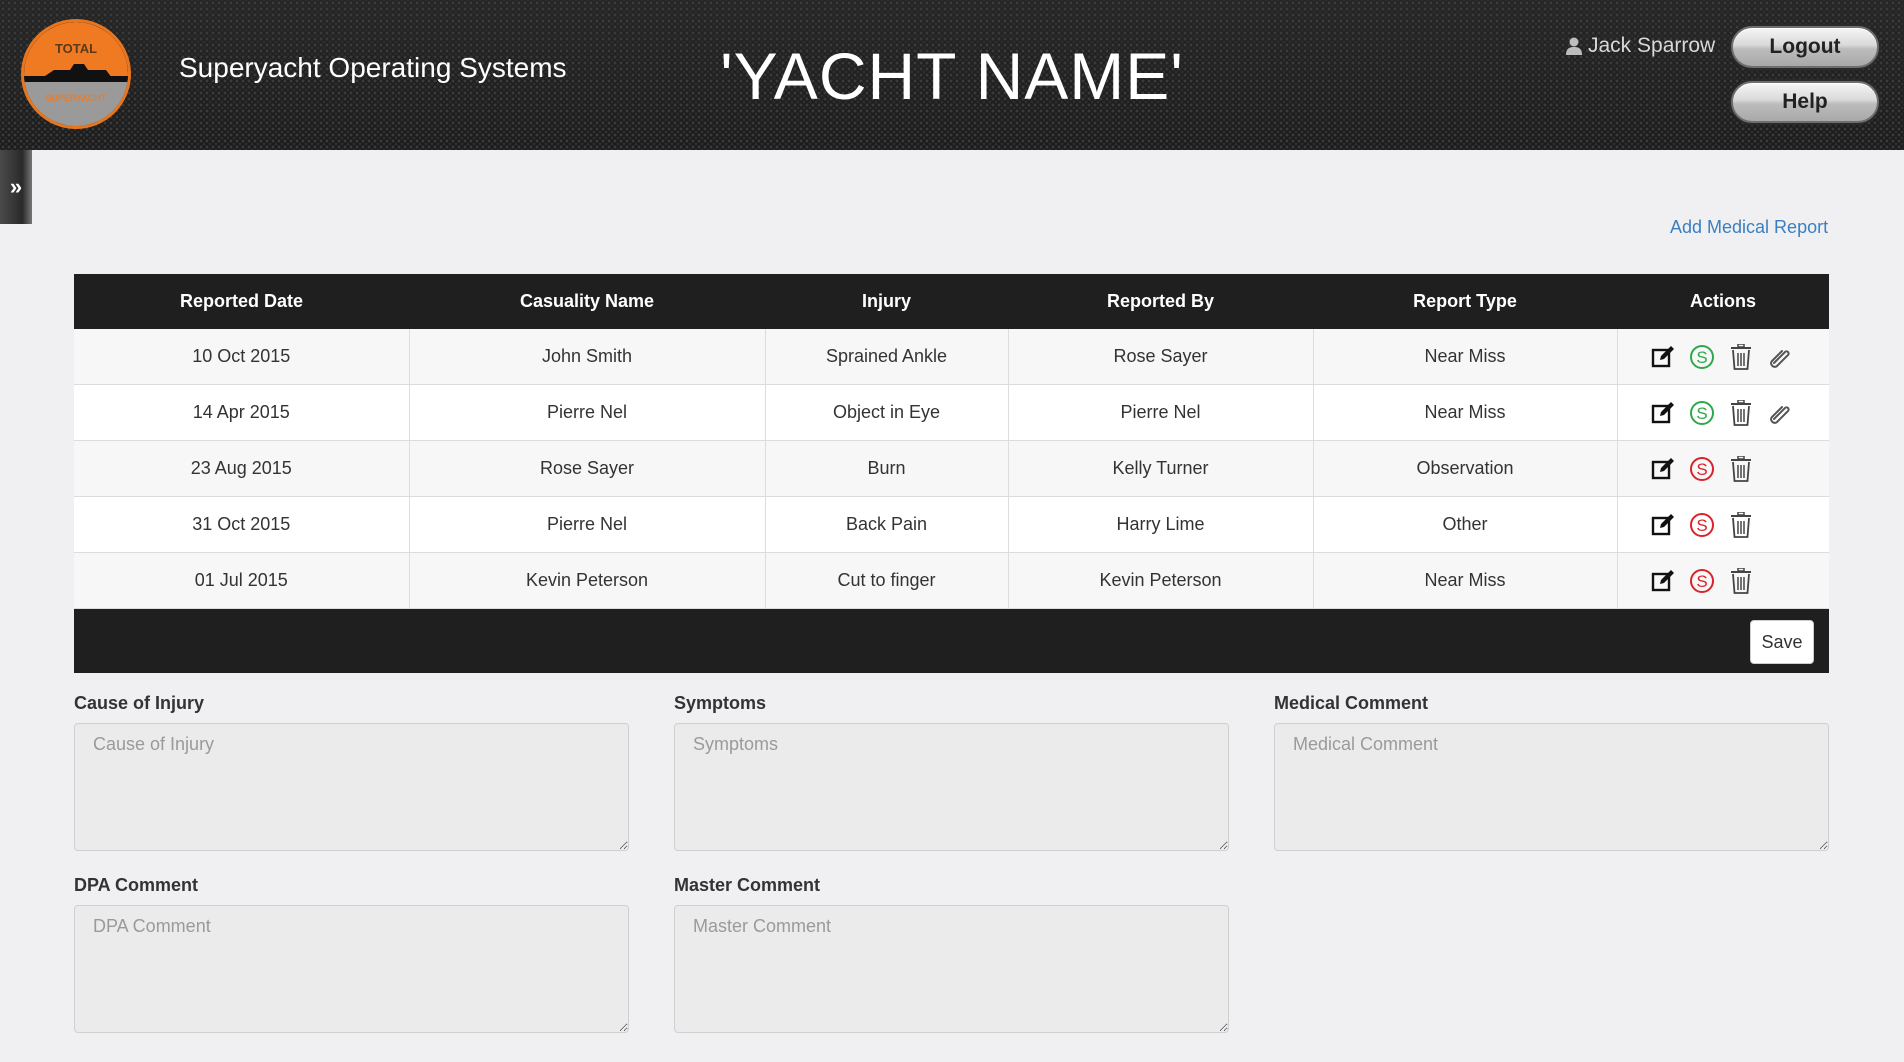 The width and height of the screenshot is (1904, 1062). I want to click on add-medical-report-link: Add Medical Report, so click(1749, 227).